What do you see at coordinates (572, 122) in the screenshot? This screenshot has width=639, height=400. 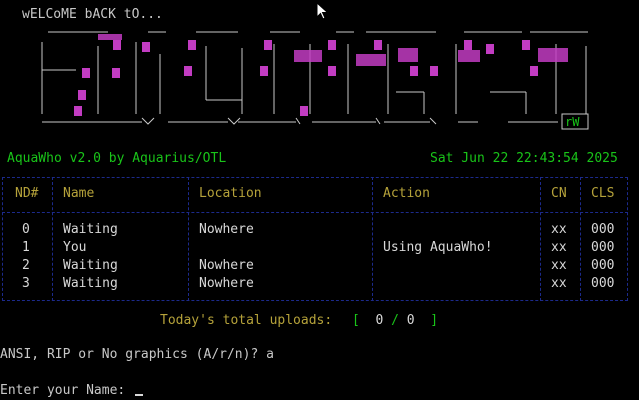 I see `banner-tag: rW` at bounding box center [572, 122].